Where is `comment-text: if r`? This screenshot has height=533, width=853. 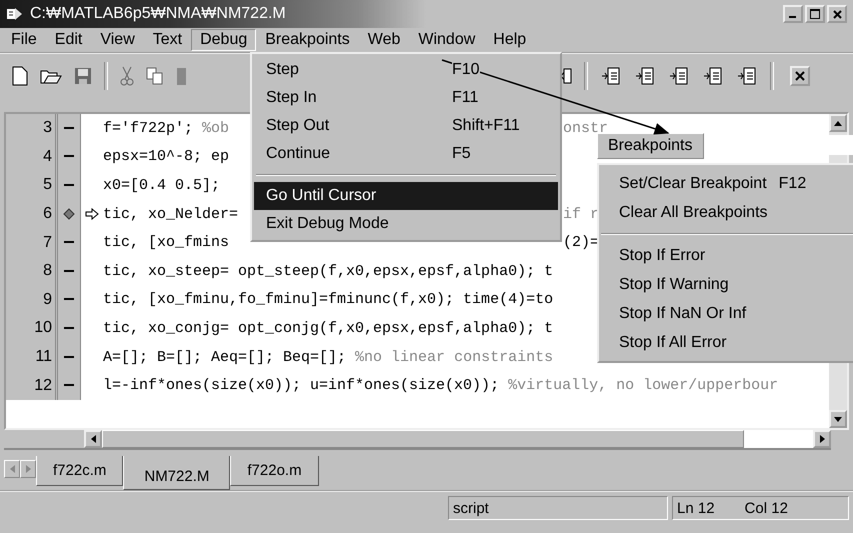 comment-text: if r is located at coordinates (581, 214).